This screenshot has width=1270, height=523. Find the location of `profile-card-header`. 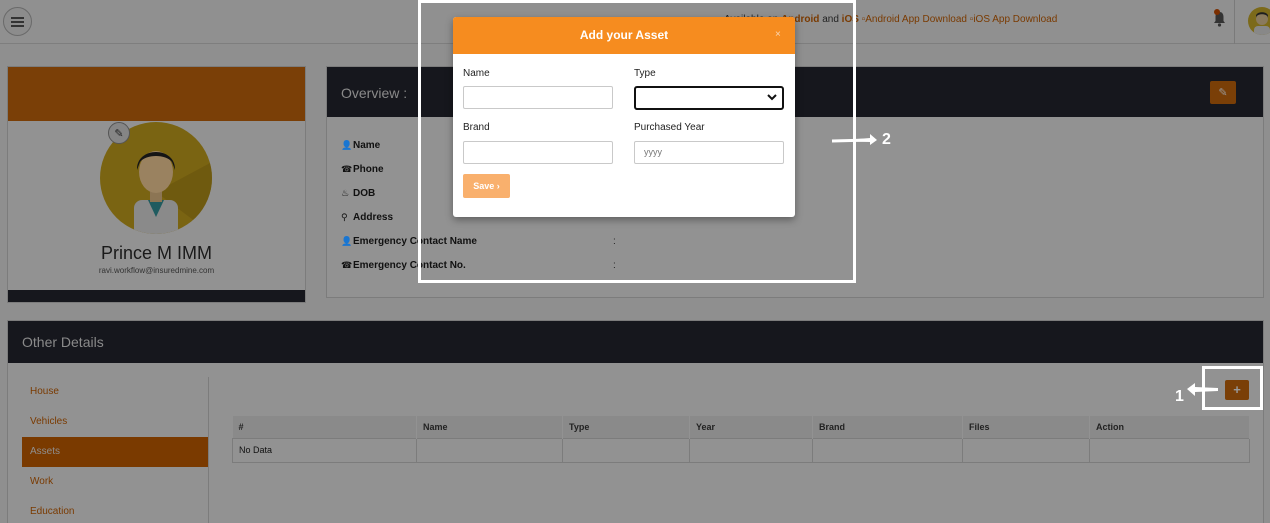

profile-card-header is located at coordinates (156, 94).